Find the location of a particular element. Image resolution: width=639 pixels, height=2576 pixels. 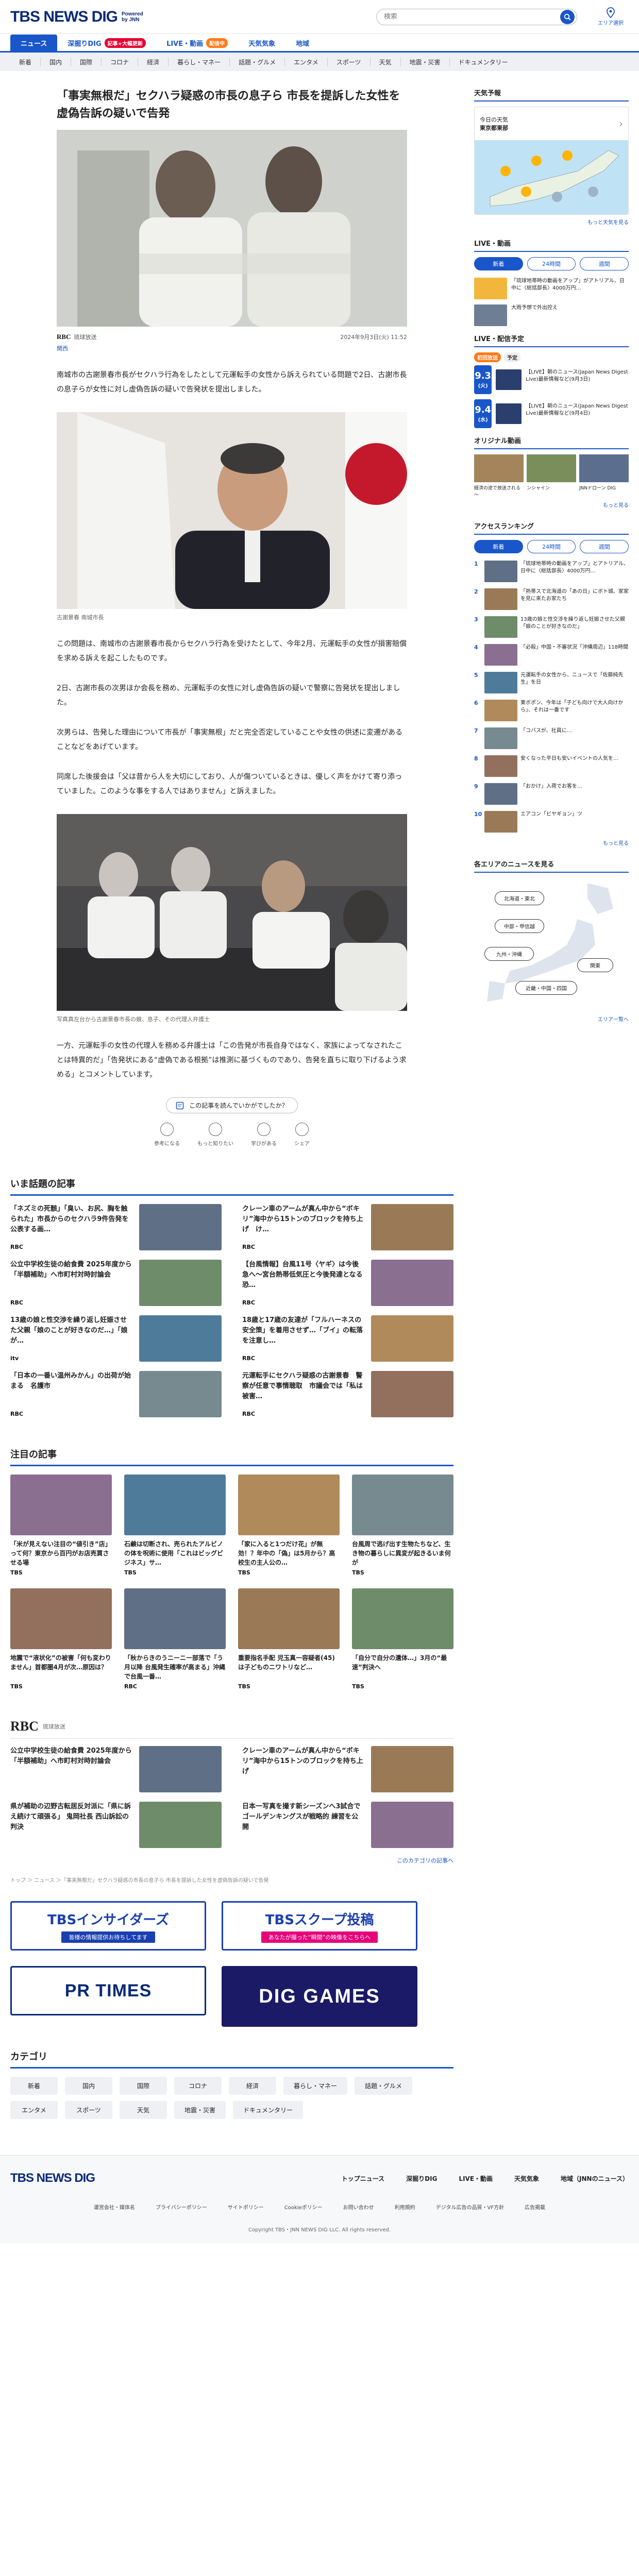

featured-card: 地震で“液状化”の被害「何も変わりません」首都圏4月が次…原因は？ TBS is located at coordinates (61, 1639).